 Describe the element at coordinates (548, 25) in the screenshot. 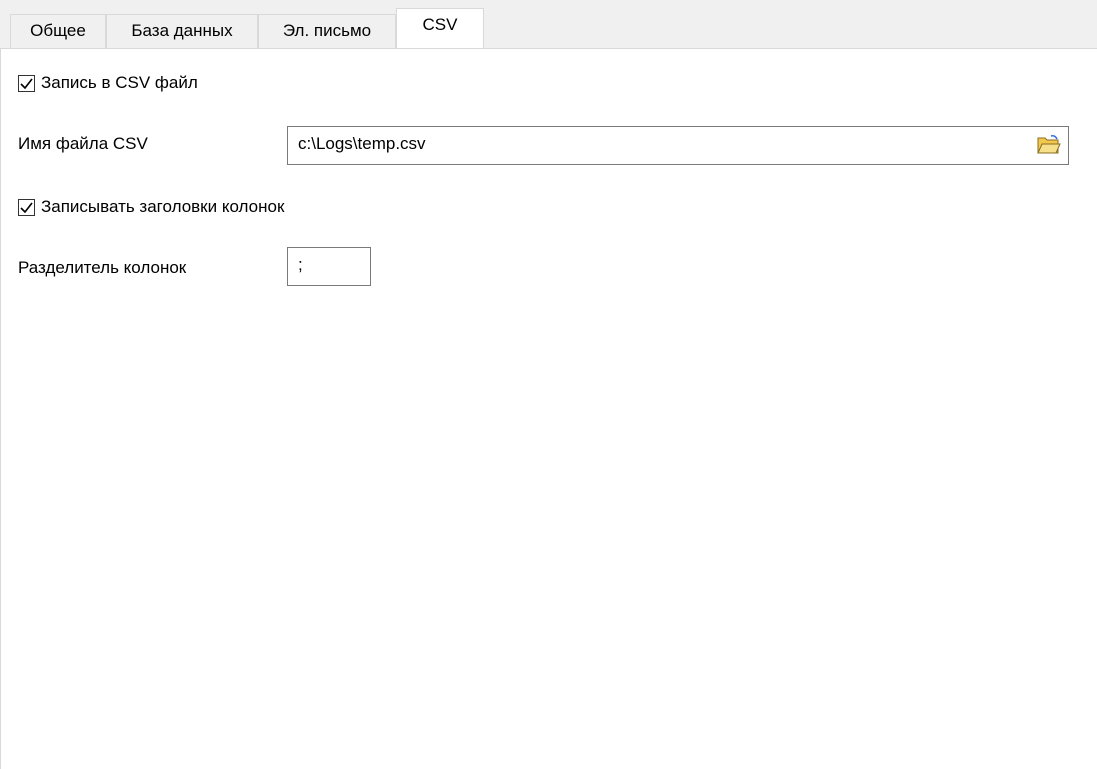

I see `tab-bar: Общее База данных Эл. письмо CSV` at that location.